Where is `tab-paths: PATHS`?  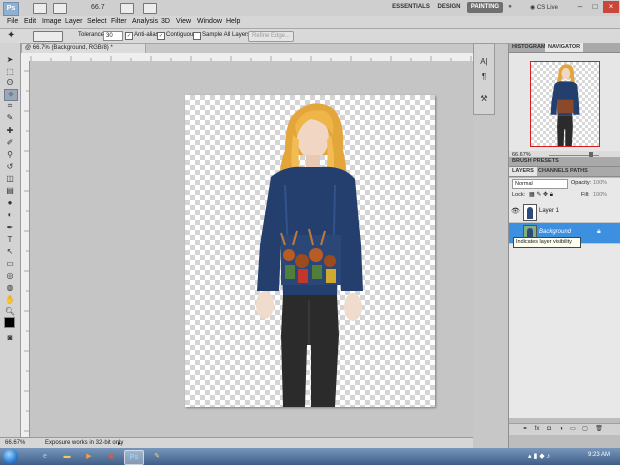 tab-paths: PATHS is located at coordinates (579, 171).